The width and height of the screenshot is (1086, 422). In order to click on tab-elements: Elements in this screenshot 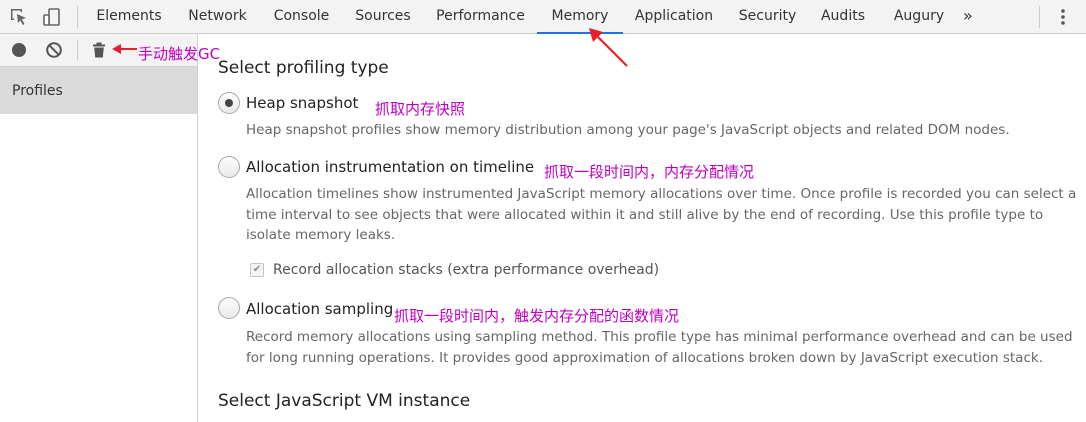, I will do `click(129, 17)`.